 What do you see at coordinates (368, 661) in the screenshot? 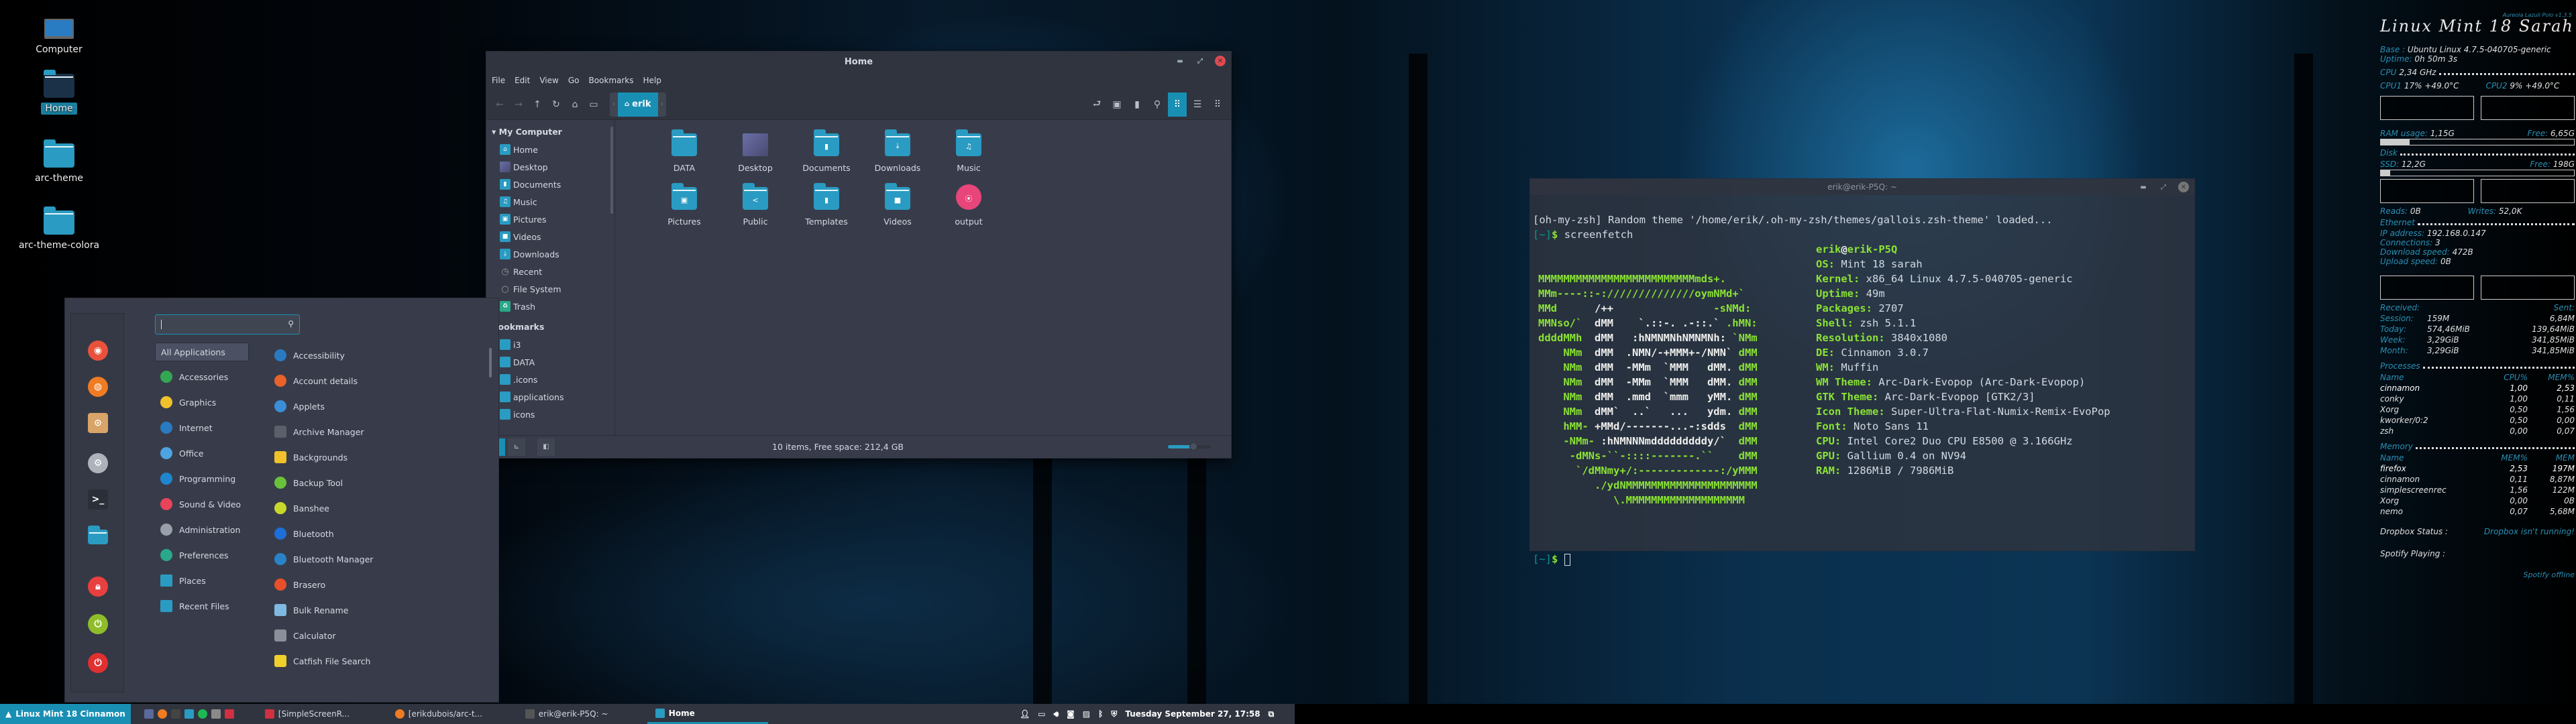
I see `app-catfish-file-search: Catfish File Search` at bounding box center [368, 661].